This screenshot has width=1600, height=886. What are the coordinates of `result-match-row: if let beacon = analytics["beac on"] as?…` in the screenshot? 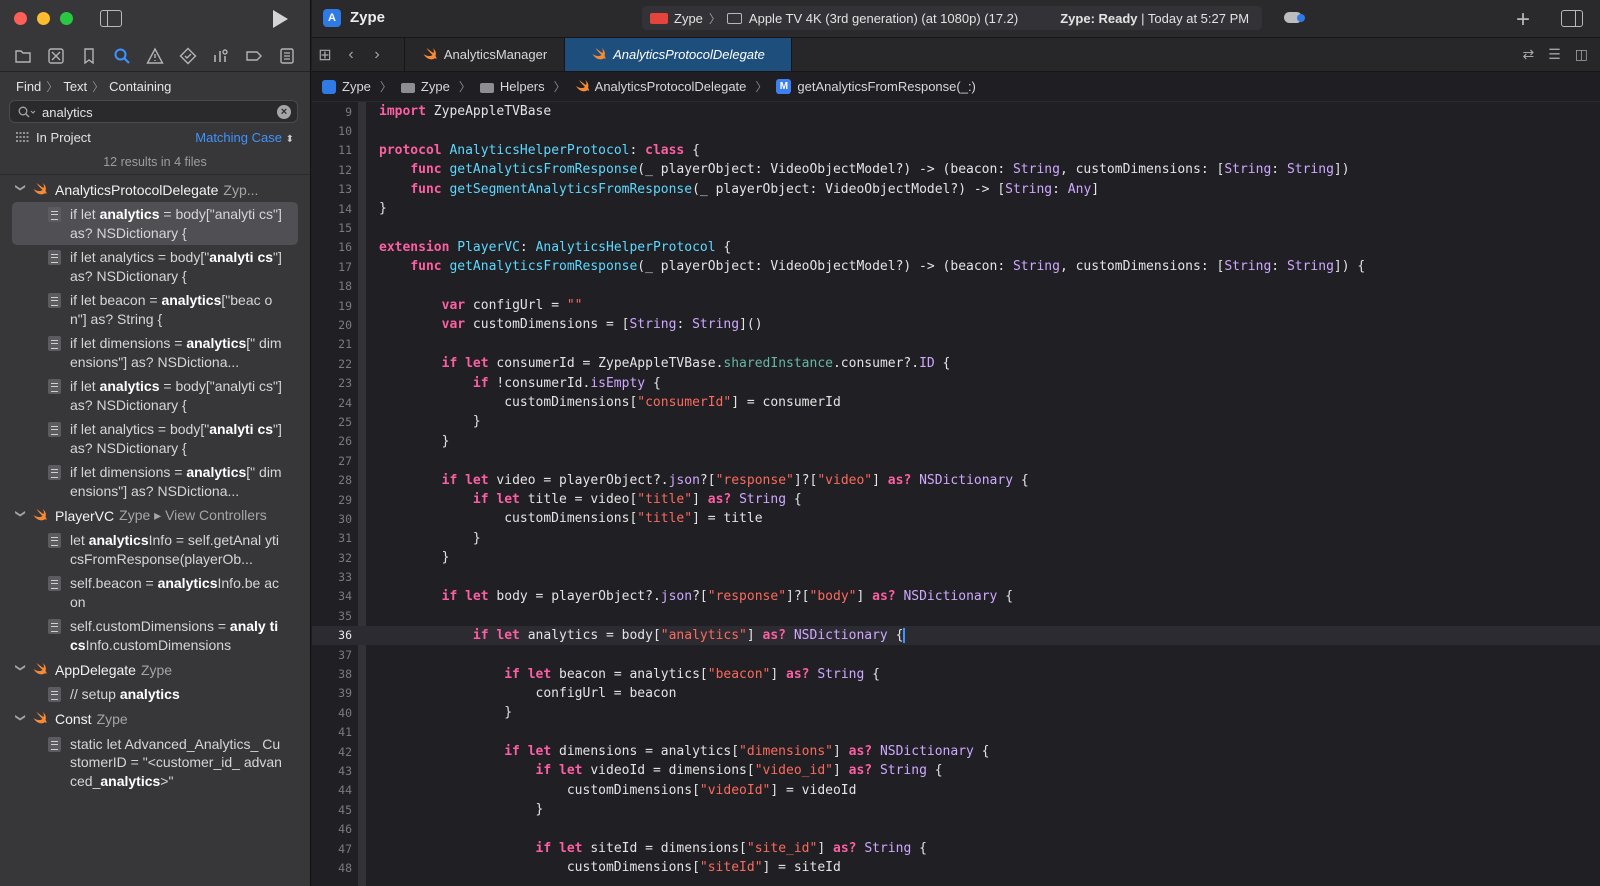 It's located at (155, 309).